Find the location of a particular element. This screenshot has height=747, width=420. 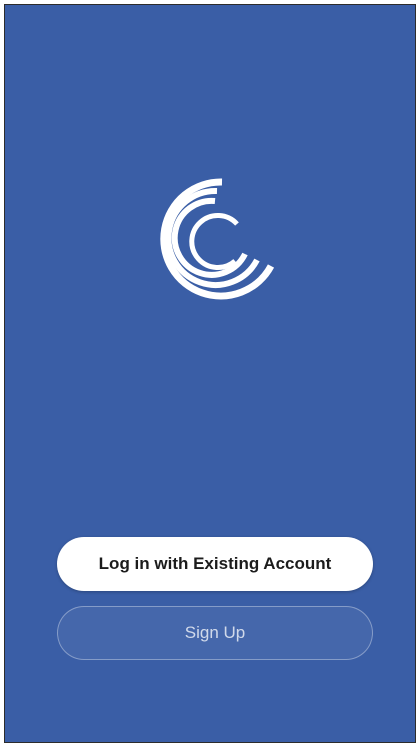

concentric-c-logo-icon is located at coordinates (217, 239).